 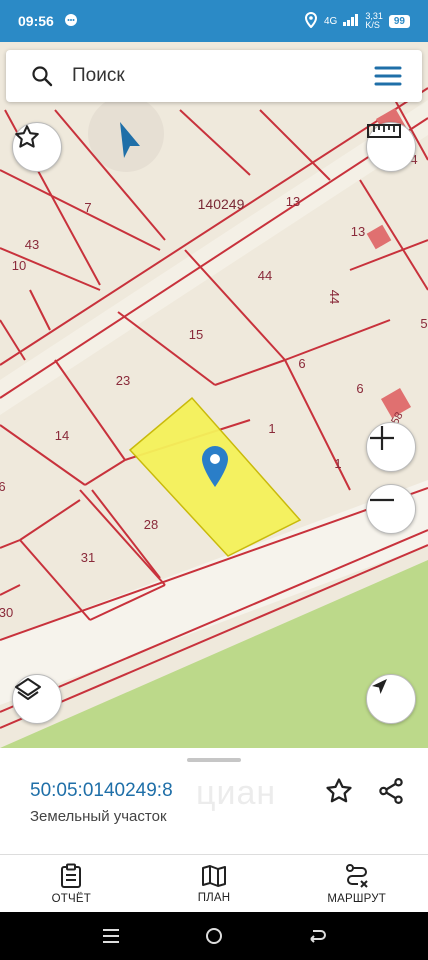 What do you see at coordinates (196, 334) in the screenshot?
I see `parcel-number: 15` at bounding box center [196, 334].